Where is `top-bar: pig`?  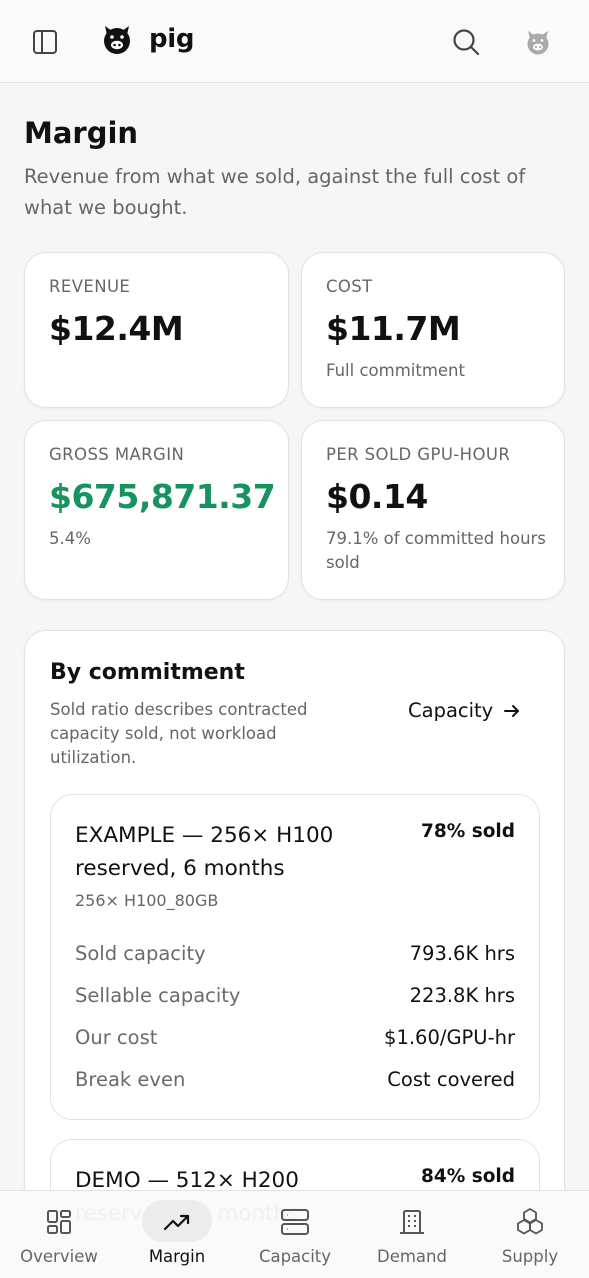 top-bar: pig is located at coordinates (294, 41).